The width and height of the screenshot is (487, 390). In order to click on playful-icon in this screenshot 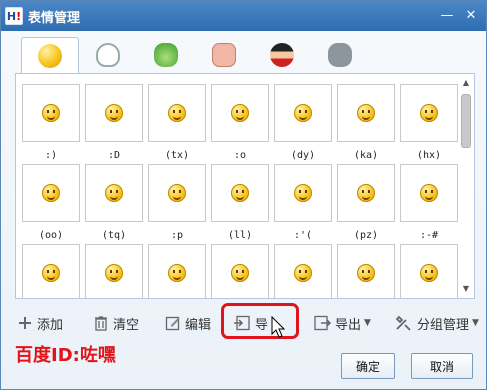, I will do `click(177, 193)`.